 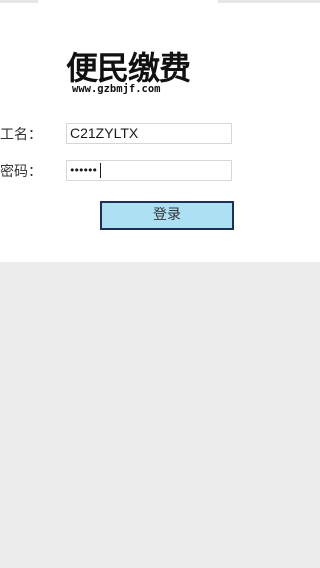 I want to click on logo: 便民缴费 www.gzbmjf.com, so click(x=134, y=74).